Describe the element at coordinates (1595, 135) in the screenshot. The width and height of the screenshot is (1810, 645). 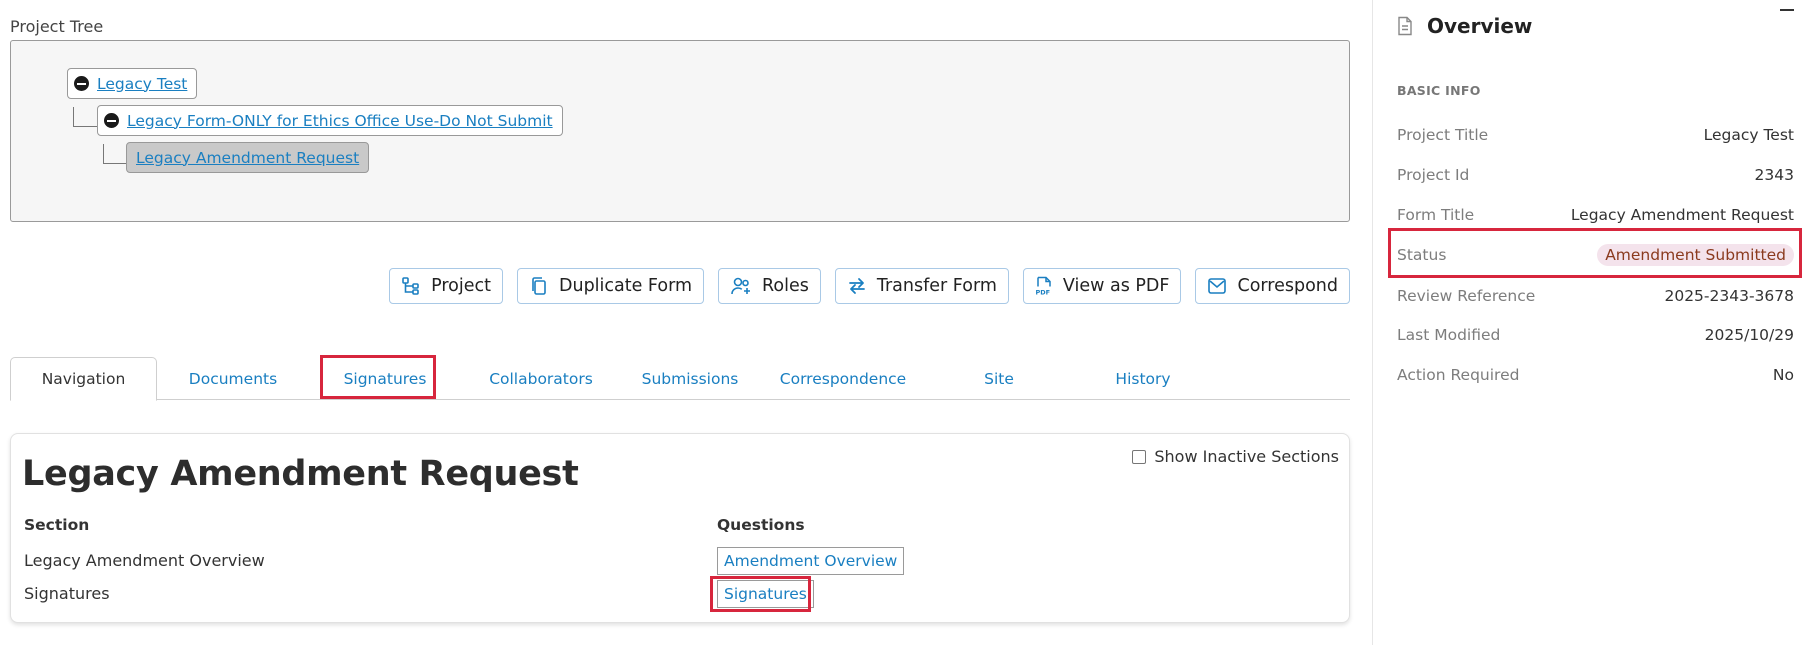
I see `info-row-project-title: Project Title Legacy Test` at that location.